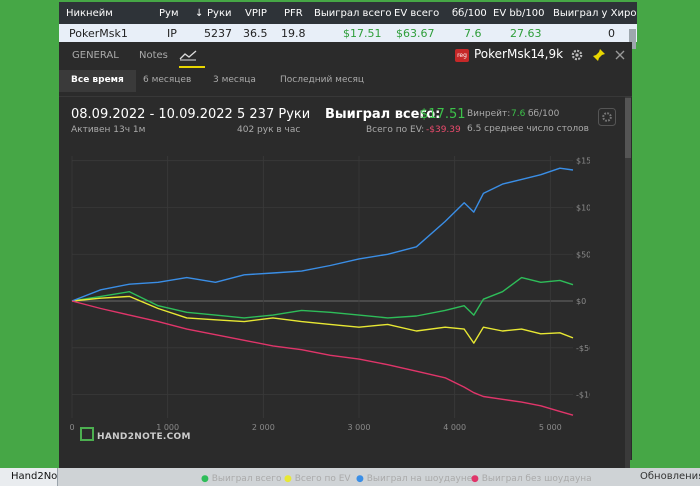 This screenshot has width=700, height=486. I want to click on y-tick-label: -$100, so click(583, 395).